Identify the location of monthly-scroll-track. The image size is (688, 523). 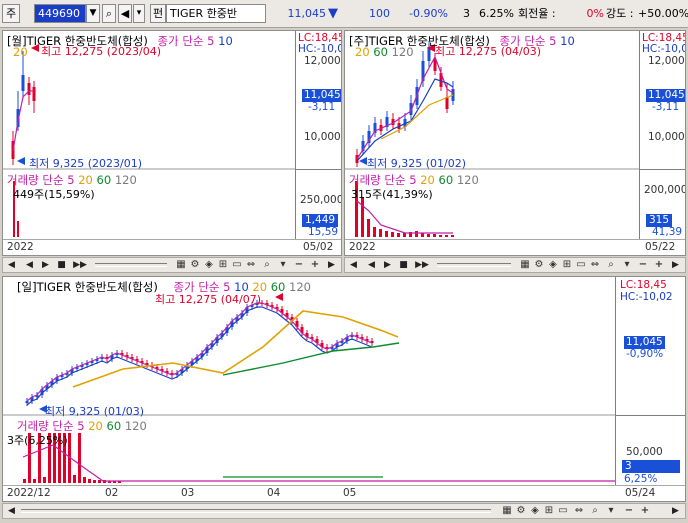
(131, 265).